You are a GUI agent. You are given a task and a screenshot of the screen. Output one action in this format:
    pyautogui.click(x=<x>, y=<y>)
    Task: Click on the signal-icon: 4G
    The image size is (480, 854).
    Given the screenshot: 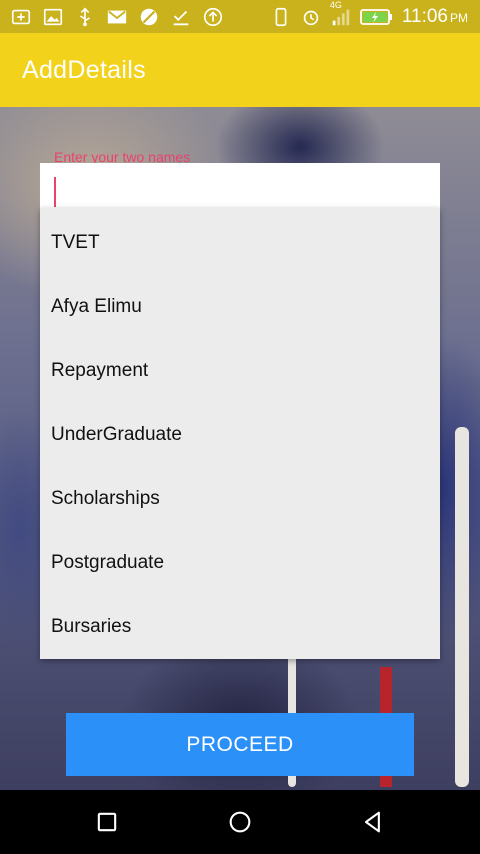 What is the action you would take?
    pyautogui.click(x=341, y=14)
    